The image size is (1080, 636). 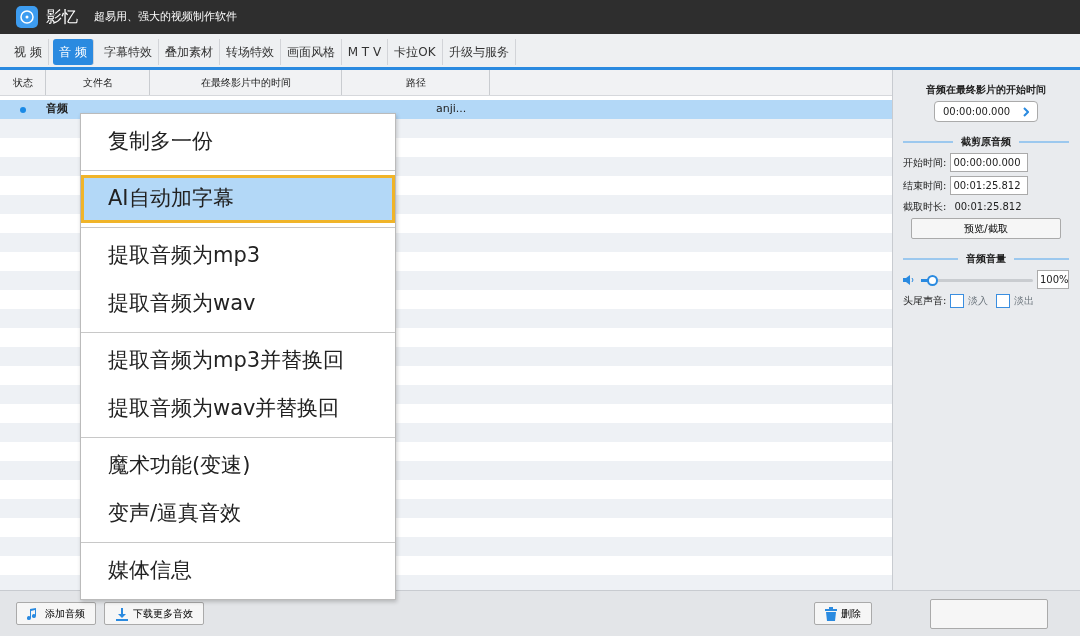 What do you see at coordinates (311, 51) in the screenshot?
I see `tab: 画面风格` at bounding box center [311, 51].